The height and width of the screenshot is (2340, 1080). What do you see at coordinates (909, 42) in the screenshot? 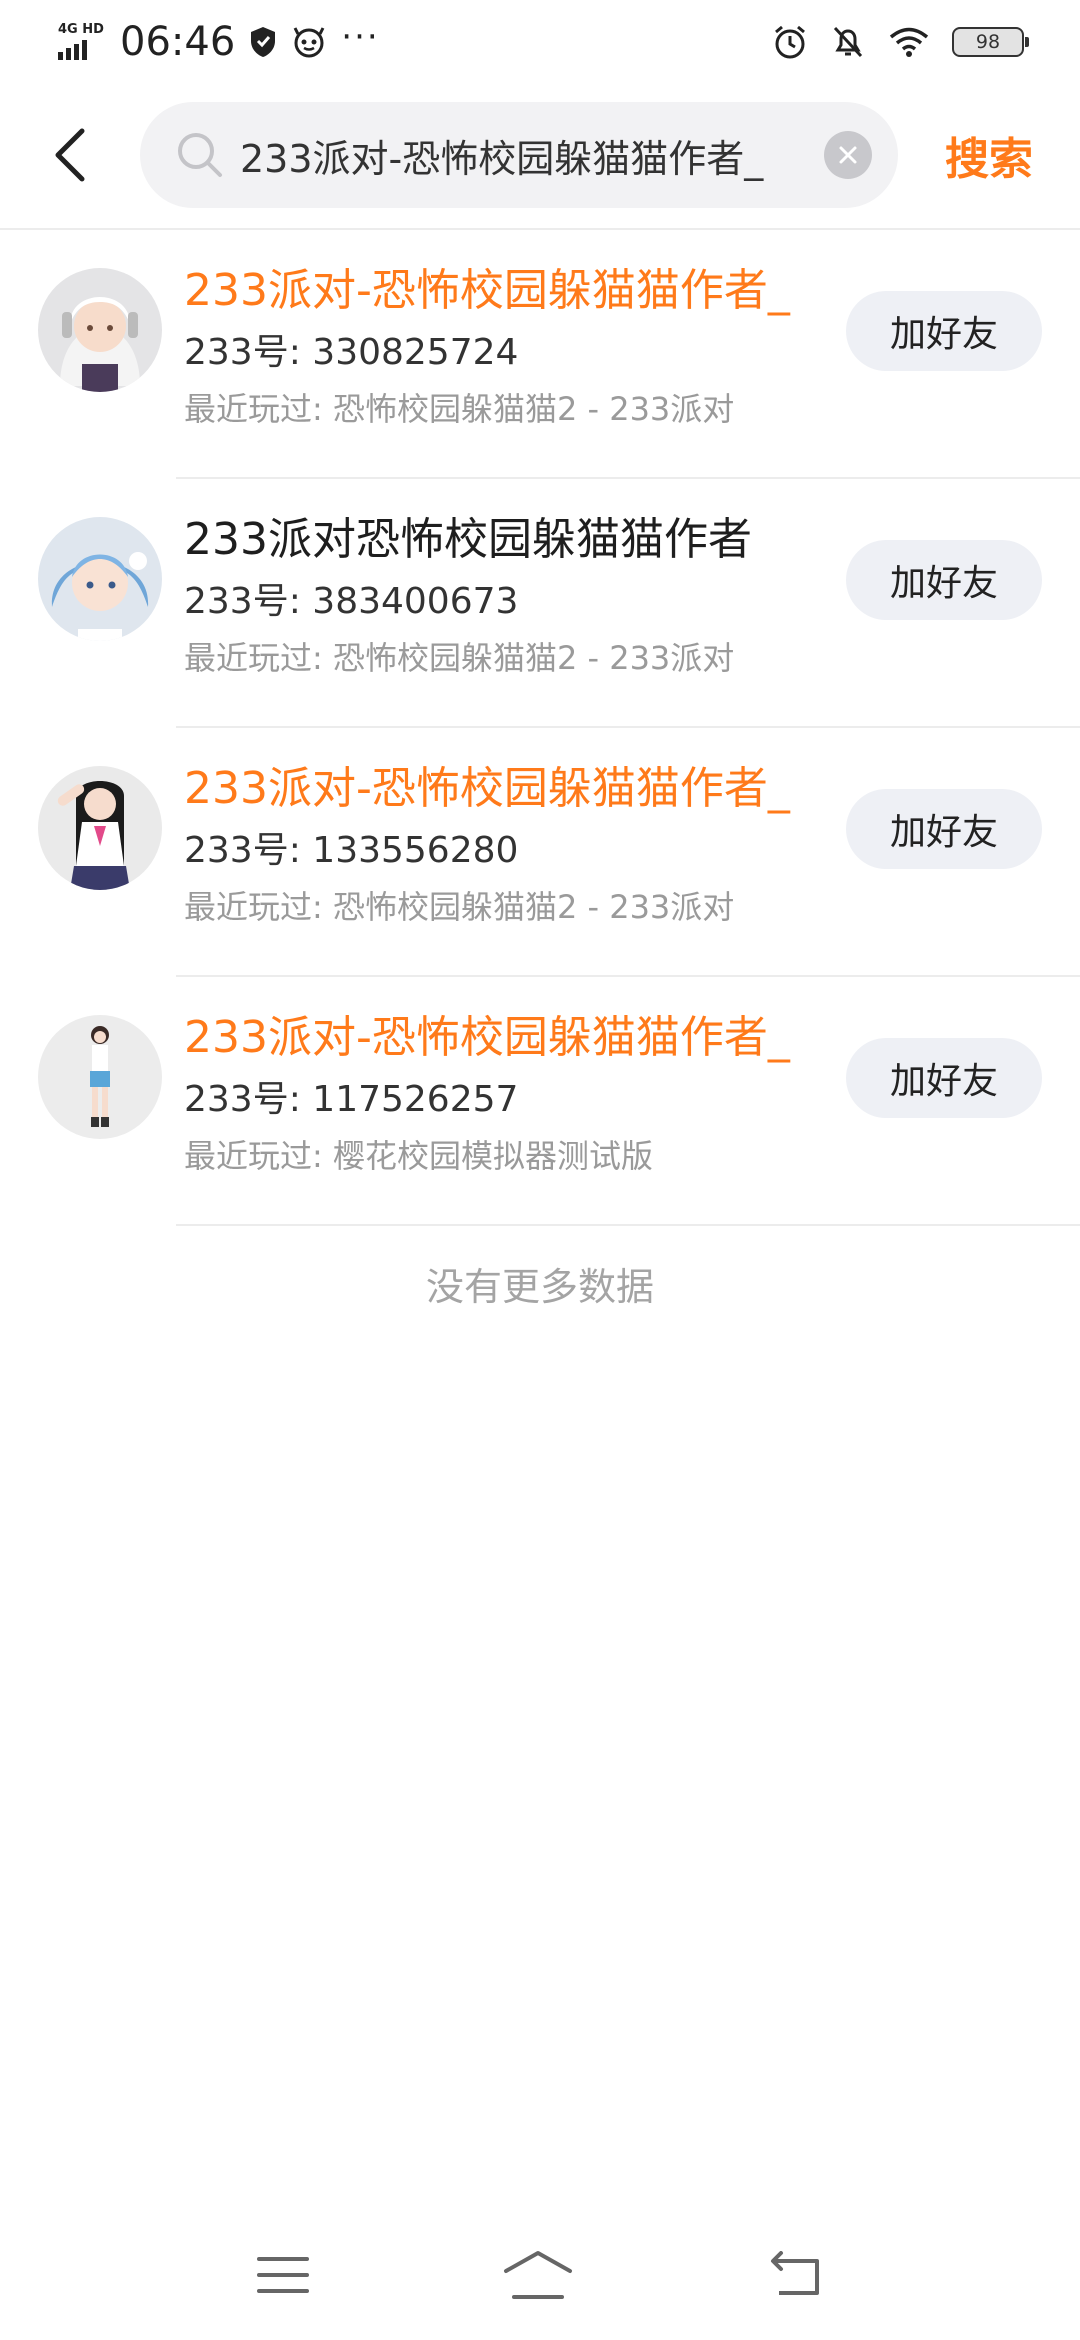
I see `wifi-icon` at bounding box center [909, 42].